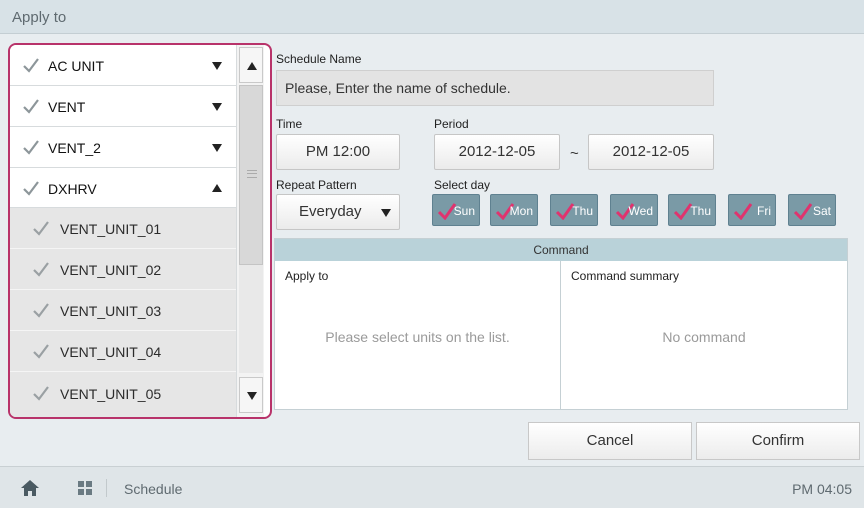 The height and width of the screenshot is (508, 864). What do you see at coordinates (778, 441) in the screenshot?
I see `confirm-button: Confirm` at bounding box center [778, 441].